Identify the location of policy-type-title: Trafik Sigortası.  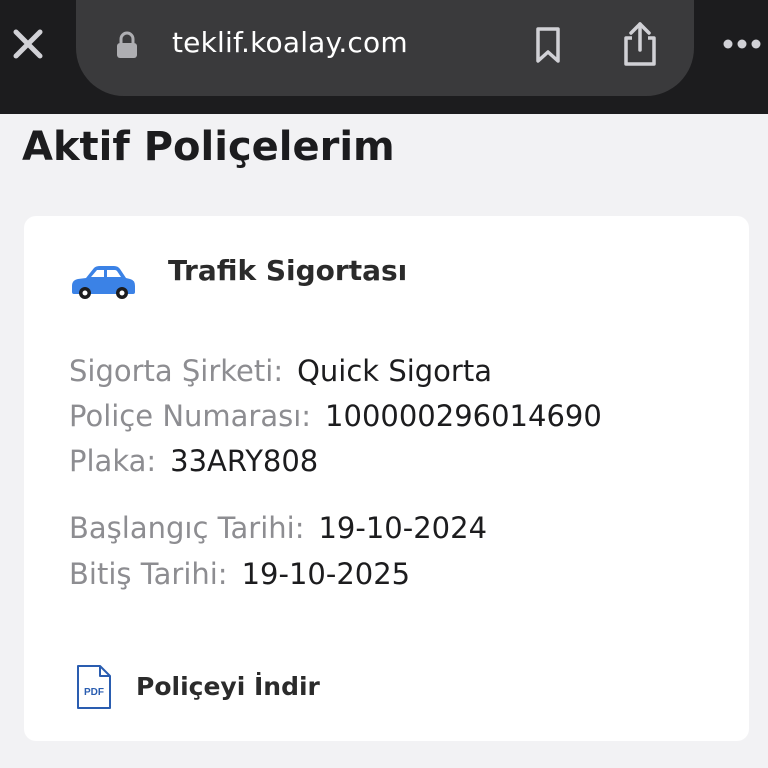
(288, 270).